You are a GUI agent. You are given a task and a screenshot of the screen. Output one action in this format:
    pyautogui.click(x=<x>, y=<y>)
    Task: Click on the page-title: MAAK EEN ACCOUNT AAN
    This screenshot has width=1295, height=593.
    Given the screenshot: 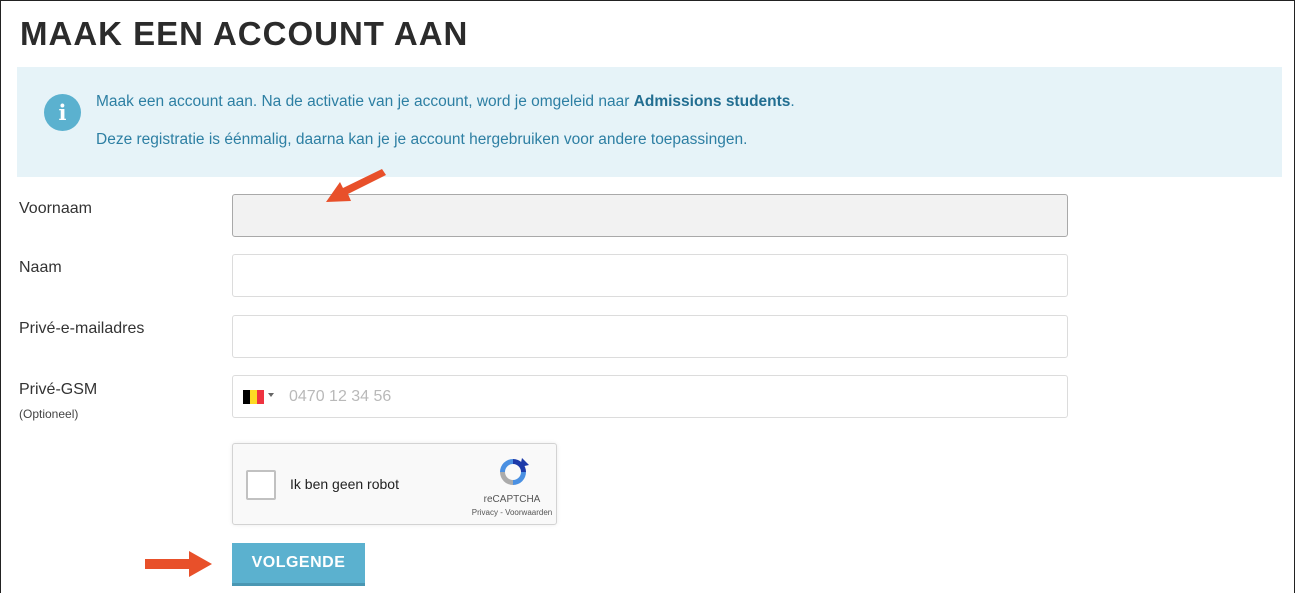 What is the action you would take?
    pyautogui.click(x=244, y=33)
    